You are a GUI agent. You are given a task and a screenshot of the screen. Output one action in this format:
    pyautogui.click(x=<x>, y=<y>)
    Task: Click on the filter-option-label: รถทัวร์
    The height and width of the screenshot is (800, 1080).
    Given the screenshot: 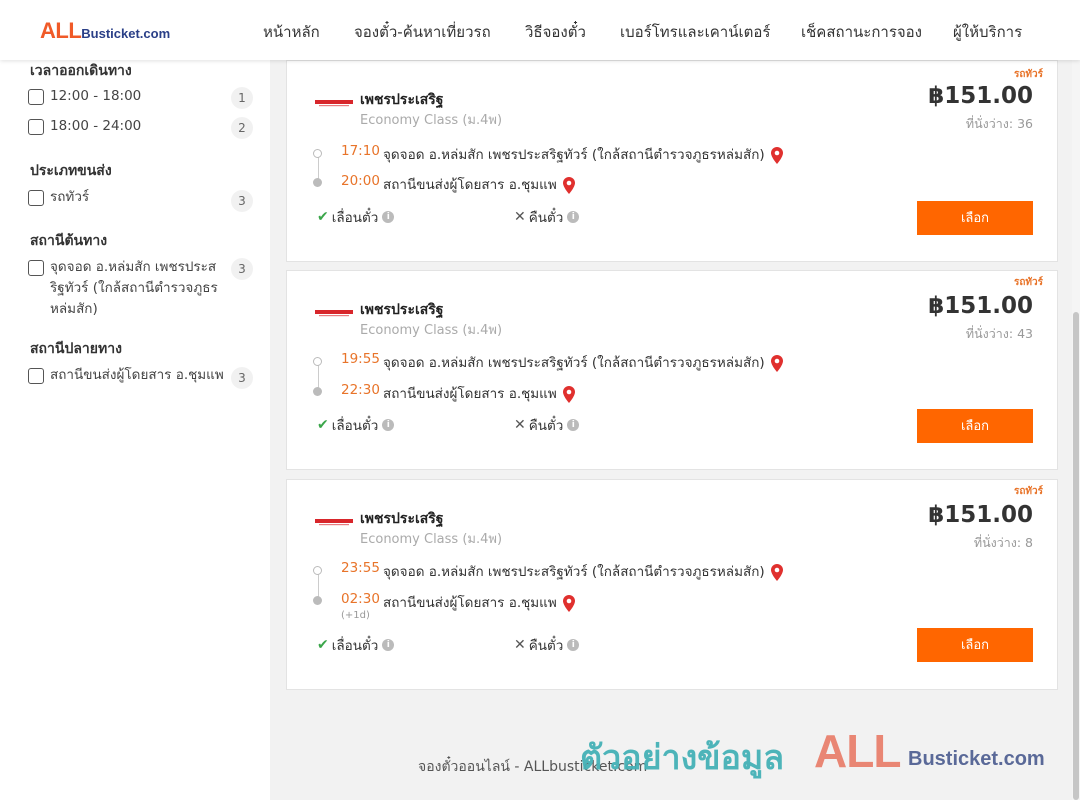 What is the action you would take?
    pyautogui.click(x=70, y=197)
    